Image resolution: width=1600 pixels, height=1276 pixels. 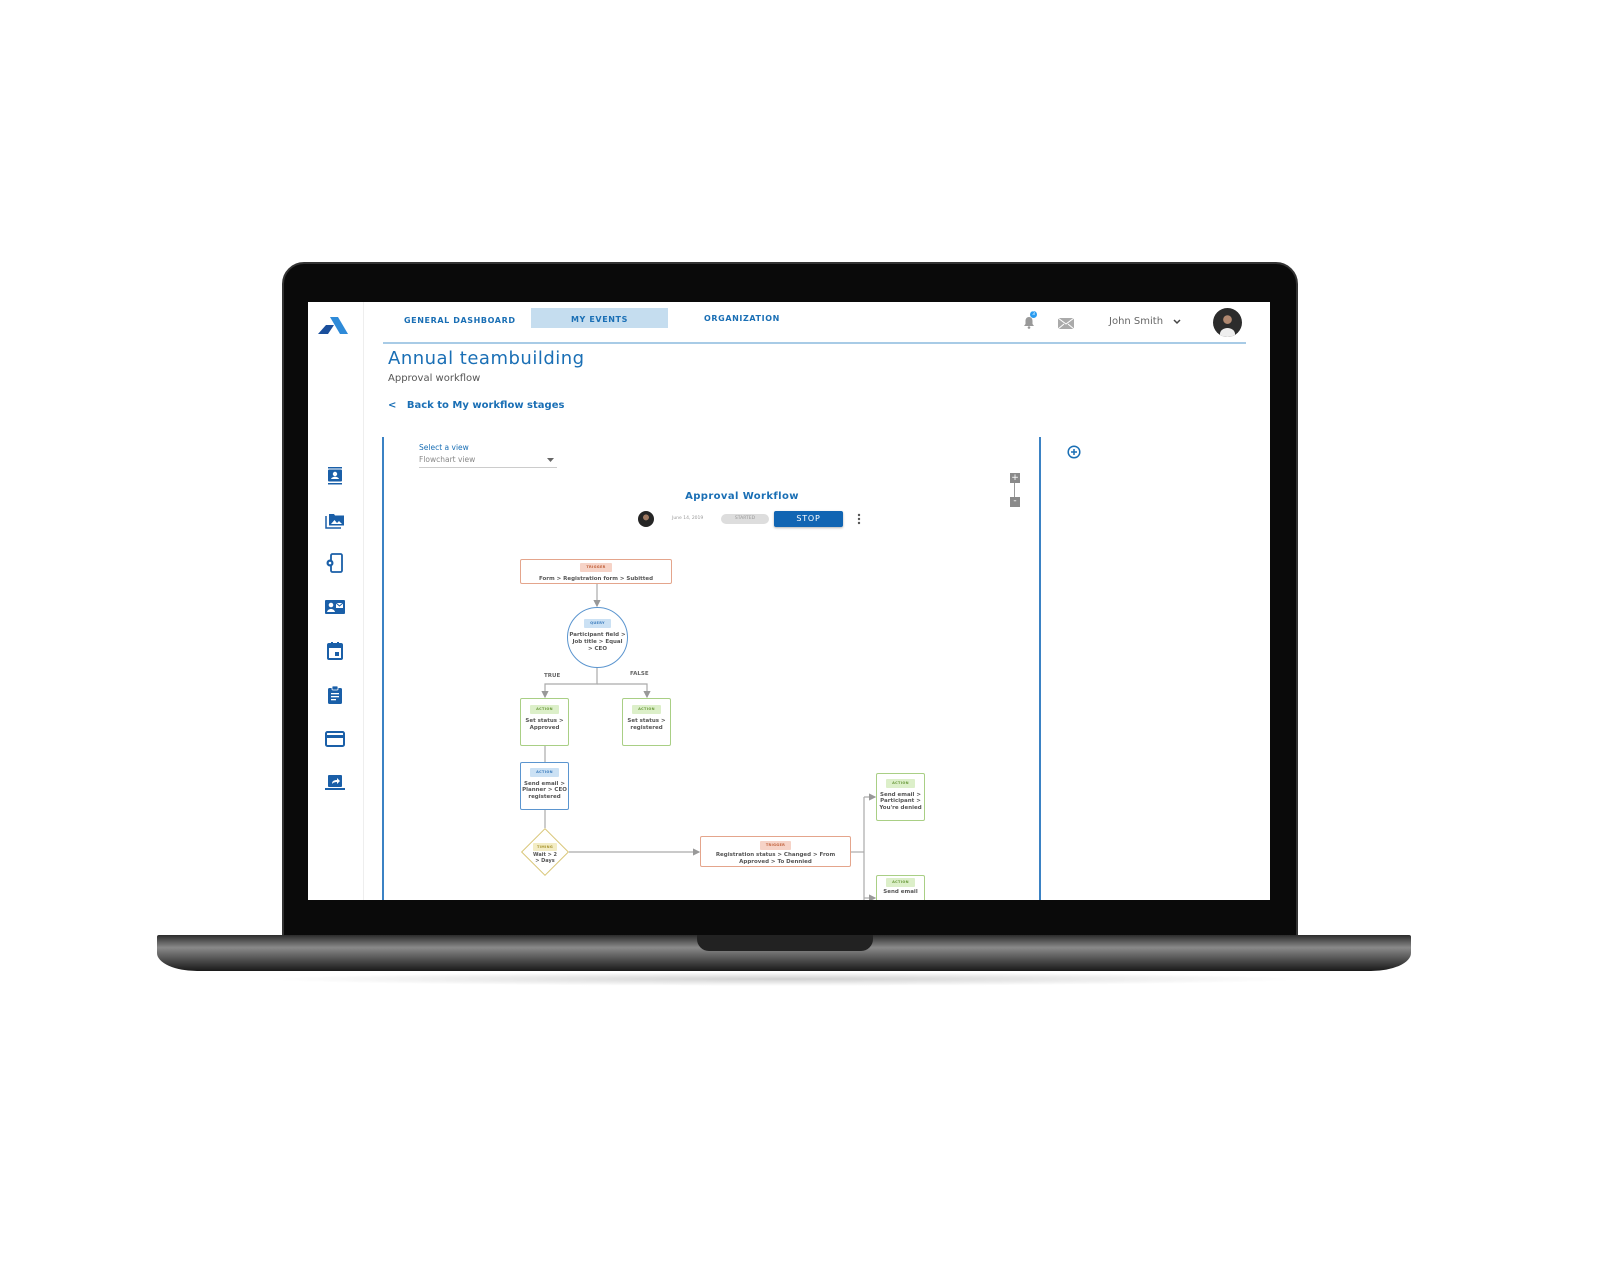 What do you see at coordinates (775, 855) in the screenshot?
I see `node-text: Registration status > Changed > From` at bounding box center [775, 855].